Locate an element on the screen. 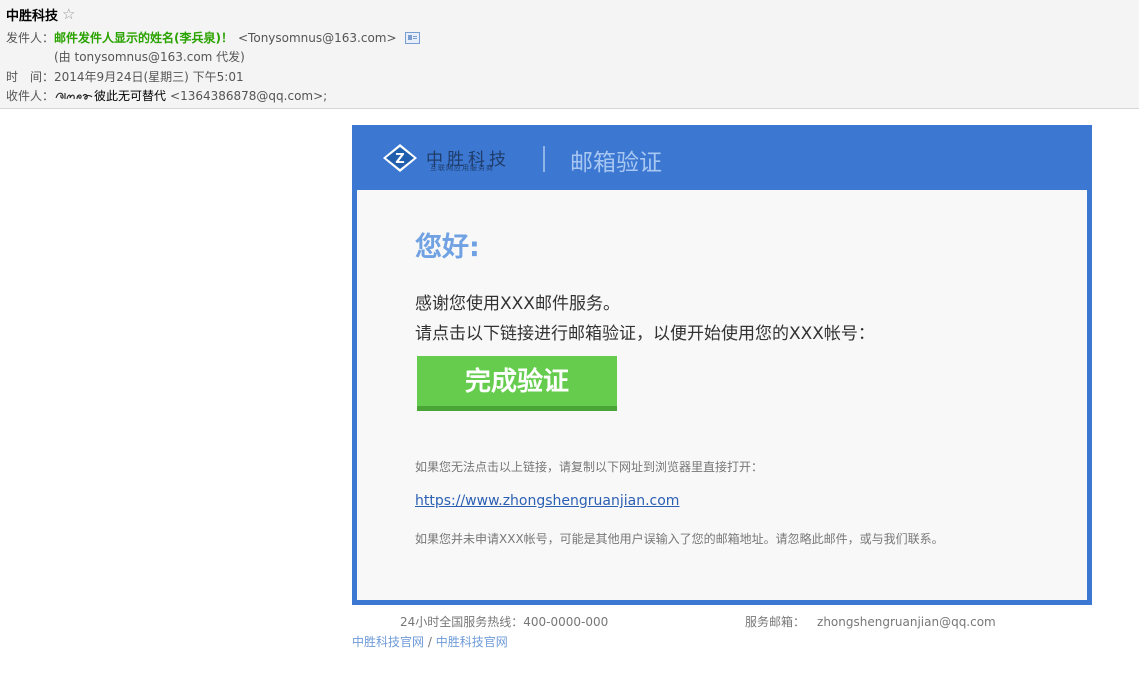  sender-address: <Tonysomnus@163.com> is located at coordinates (317, 38).